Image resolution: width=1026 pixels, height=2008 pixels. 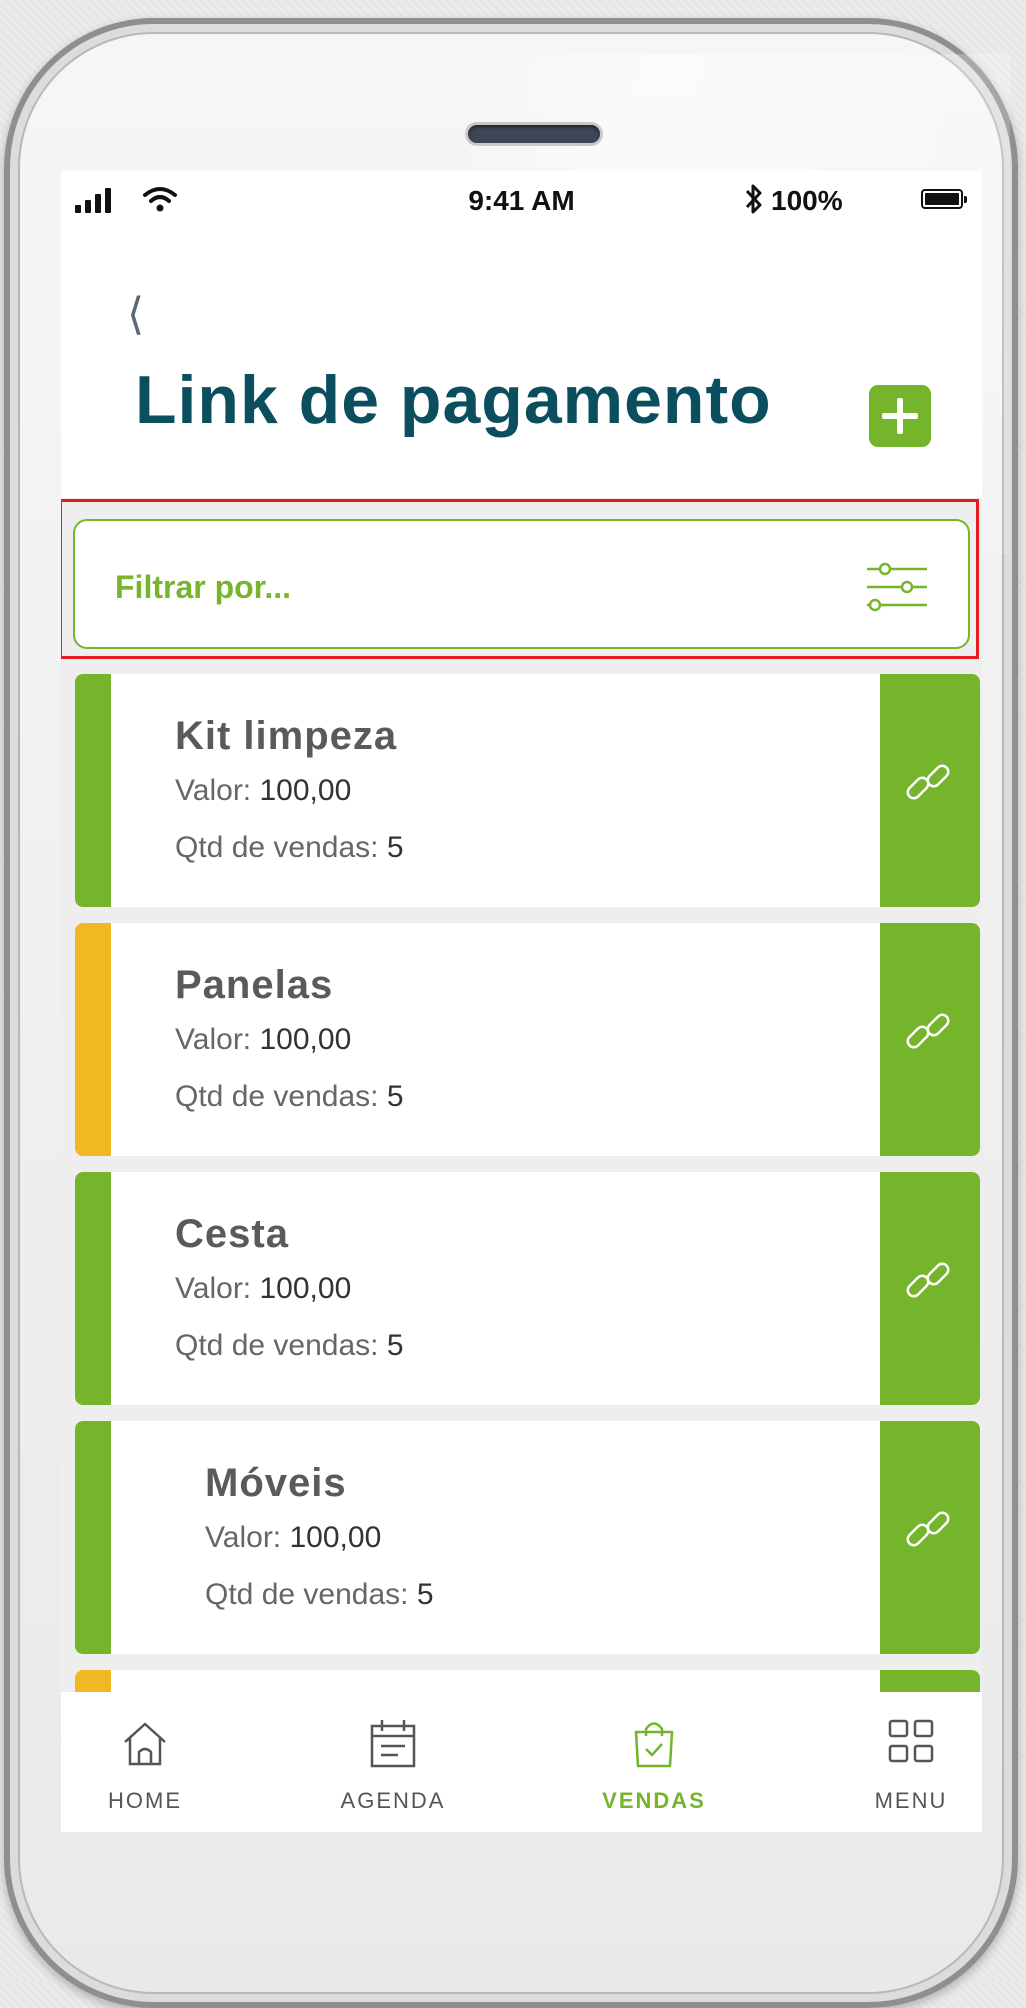 I want to click on card-title: Cesta, so click(x=232, y=1234).